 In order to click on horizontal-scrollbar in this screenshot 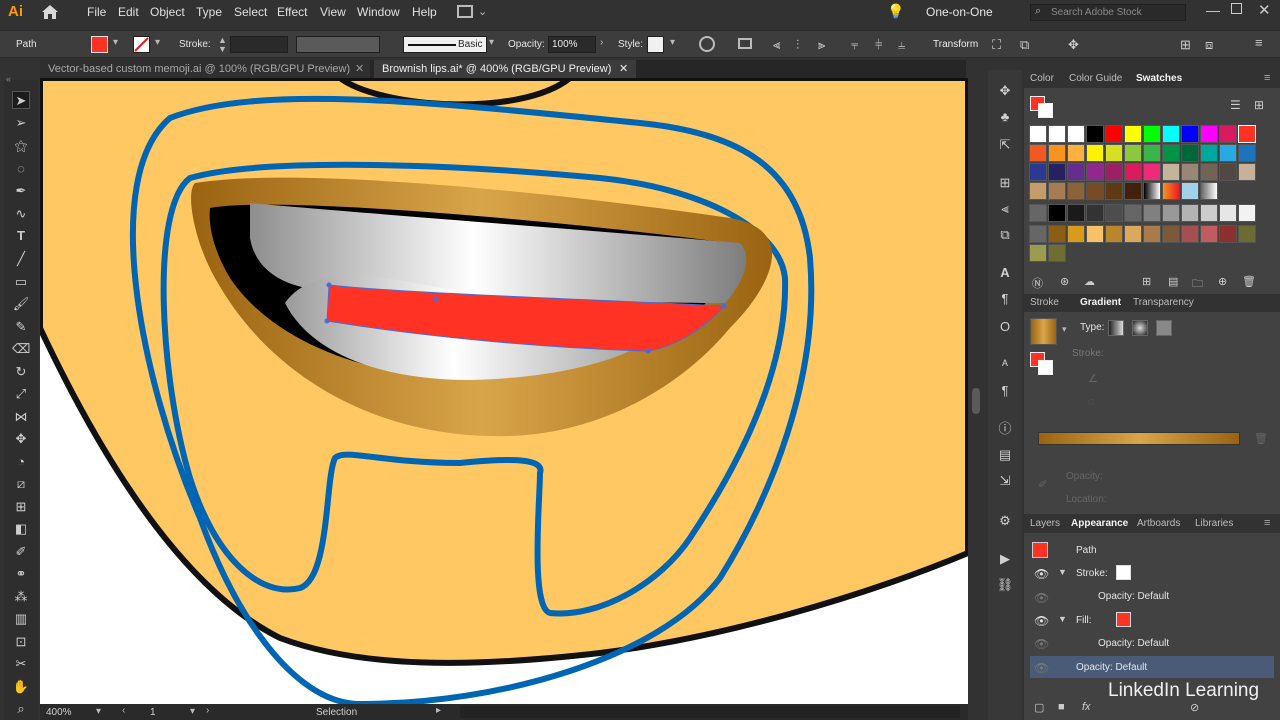, I will do `click(710, 712)`.